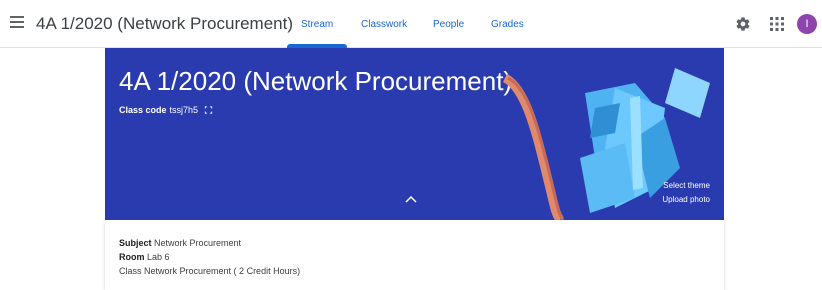  I want to click on class-title: 4A 1/2020 (Network Procurement), so click(164, 24).